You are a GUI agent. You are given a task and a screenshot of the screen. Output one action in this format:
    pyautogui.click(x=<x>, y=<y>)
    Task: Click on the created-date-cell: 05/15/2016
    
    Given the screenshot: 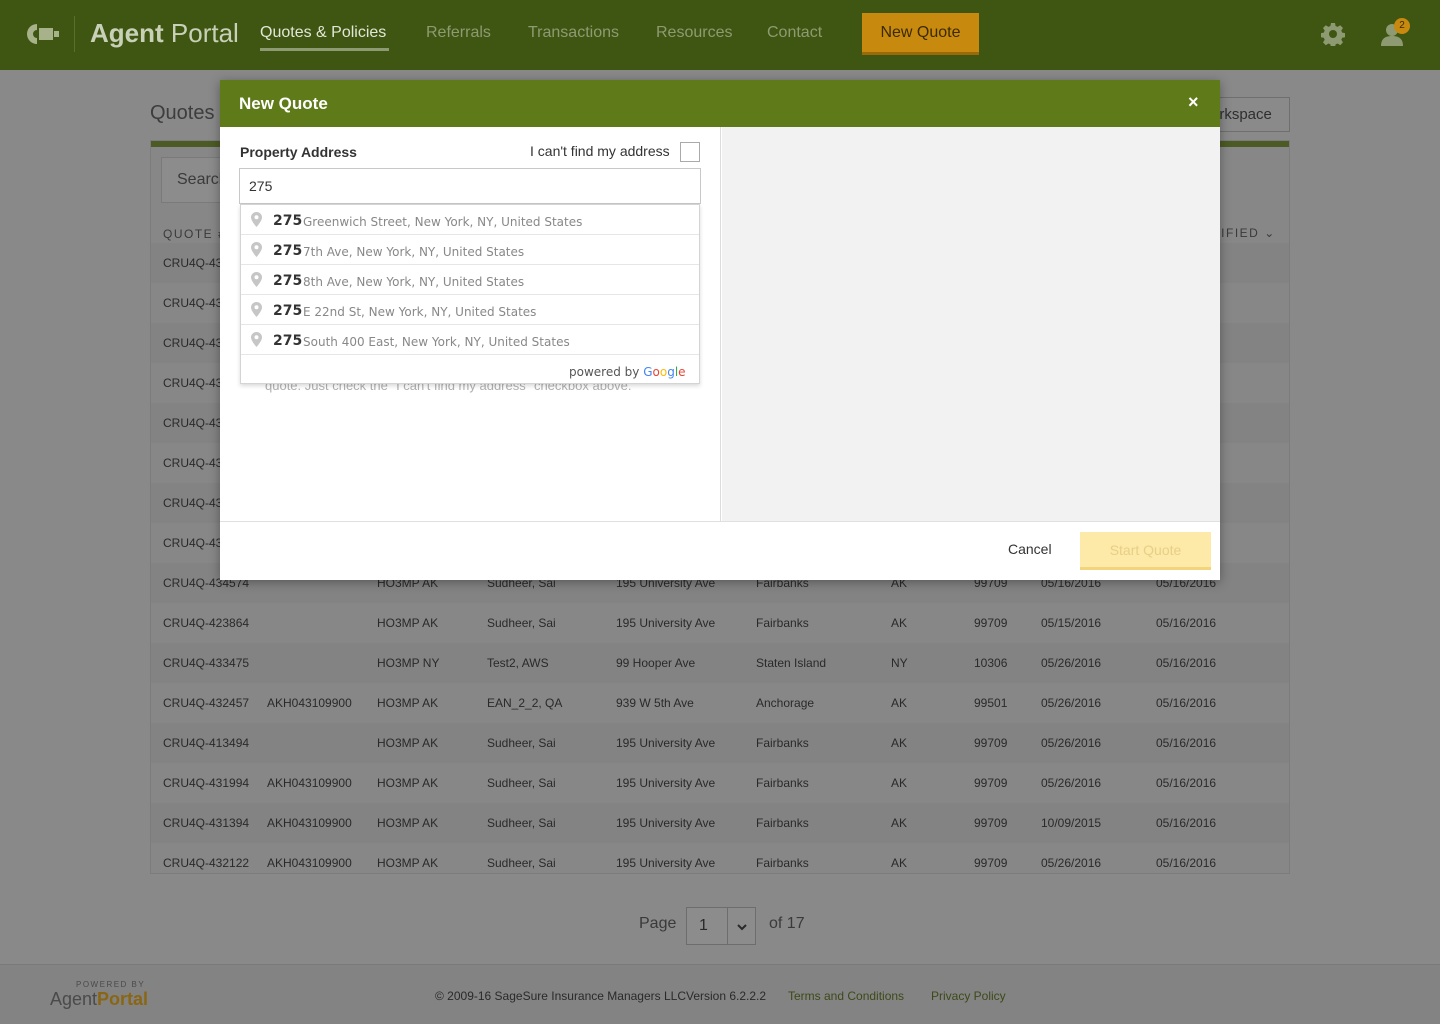 What is the action you would take?
    pyautogui.click(x=1071, y=623)
    